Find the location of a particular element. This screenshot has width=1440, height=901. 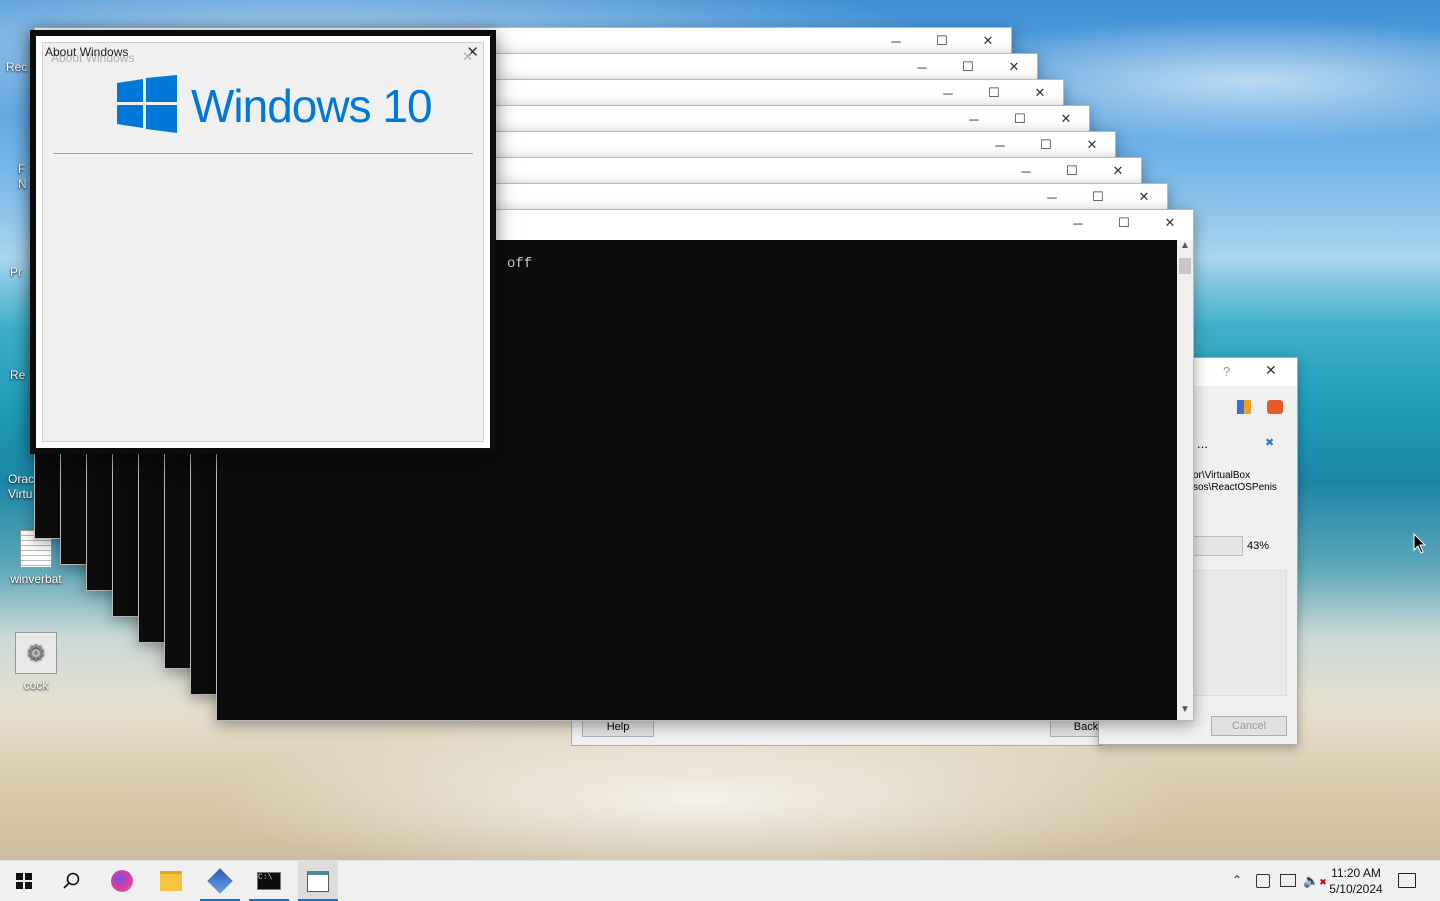

winver-icon is located at coordinates (318, 881).